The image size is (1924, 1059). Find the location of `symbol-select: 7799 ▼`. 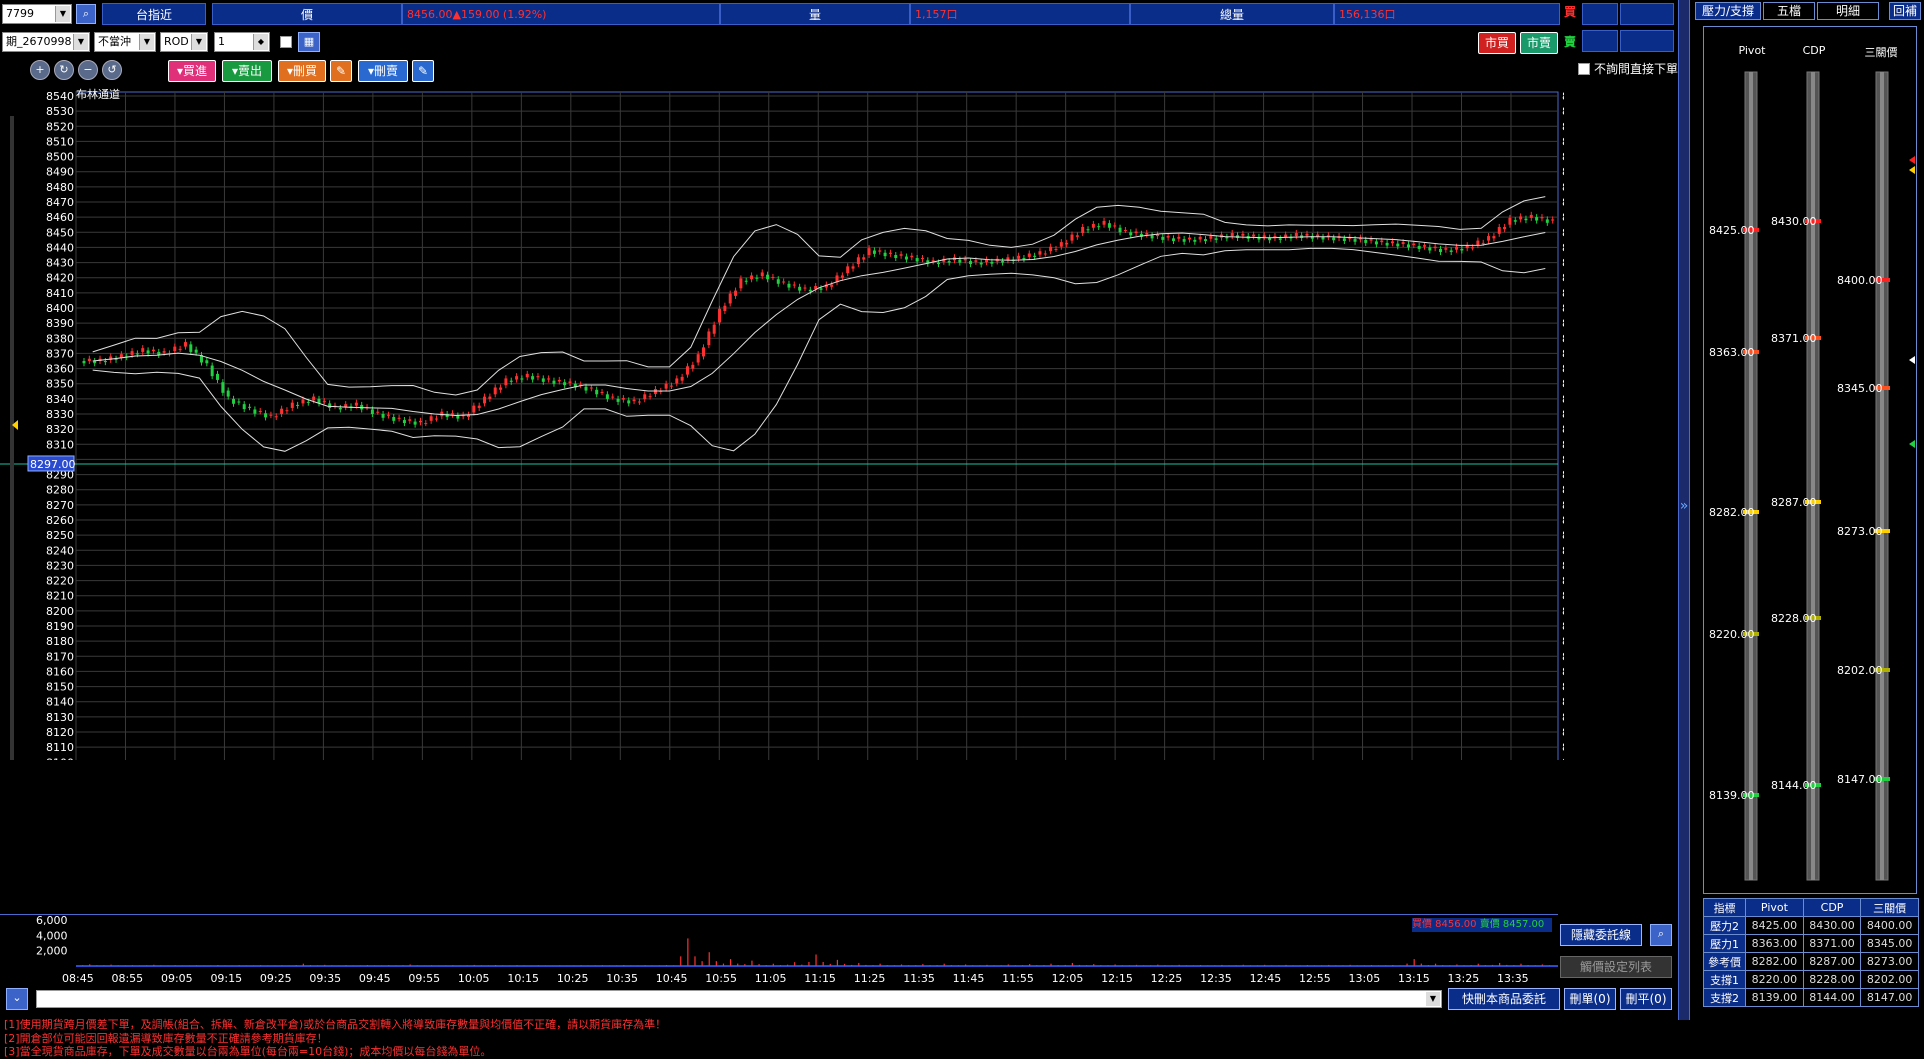

symbol-select: 7799 ▼ is located at coordinates (37, 14).